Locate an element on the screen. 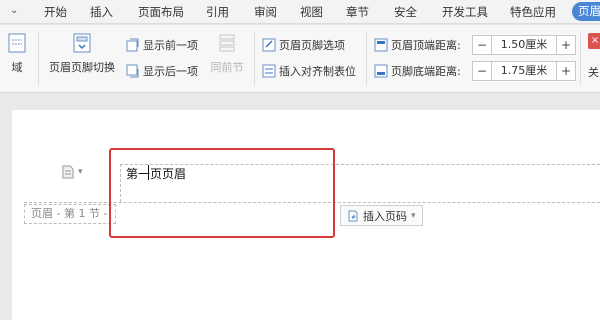  menu-bar: ⌄ 开始 插入 页面布局 引用 审阅 视图 章节 安全 开发工具 特色应用 页眉 is located at coordinates (300, 12).